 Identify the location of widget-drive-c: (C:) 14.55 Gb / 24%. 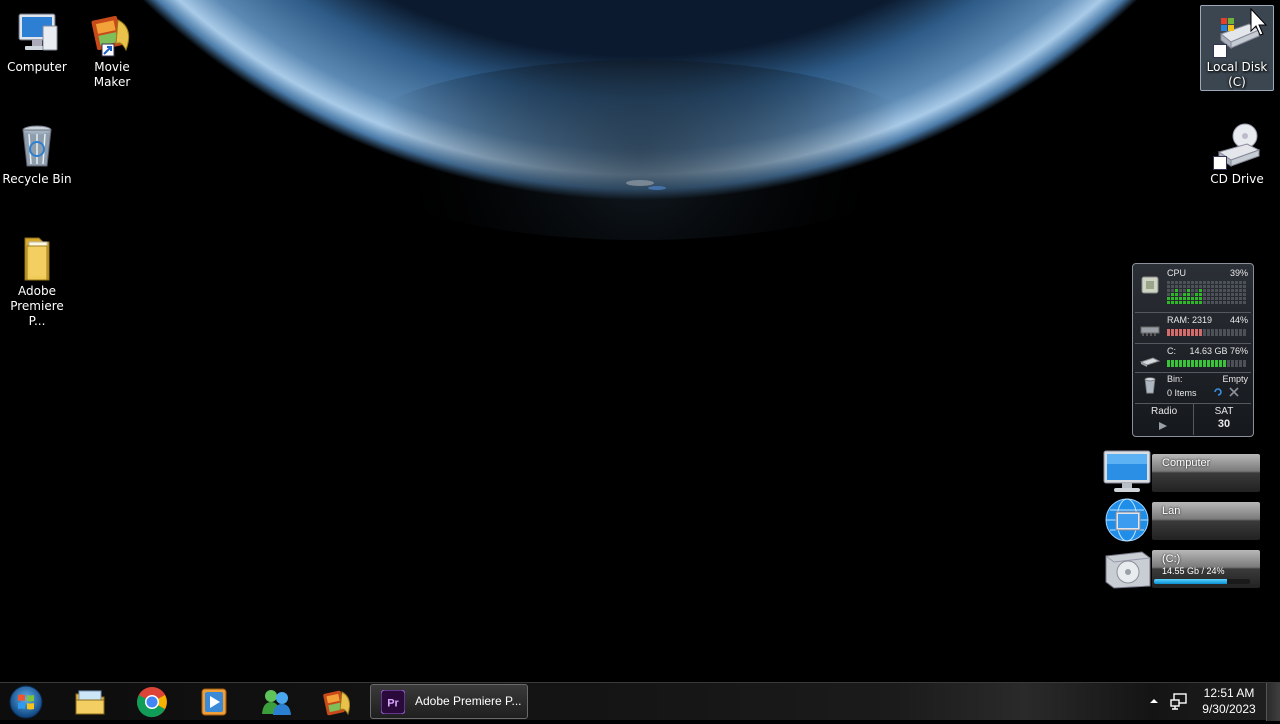
(1181, 568).